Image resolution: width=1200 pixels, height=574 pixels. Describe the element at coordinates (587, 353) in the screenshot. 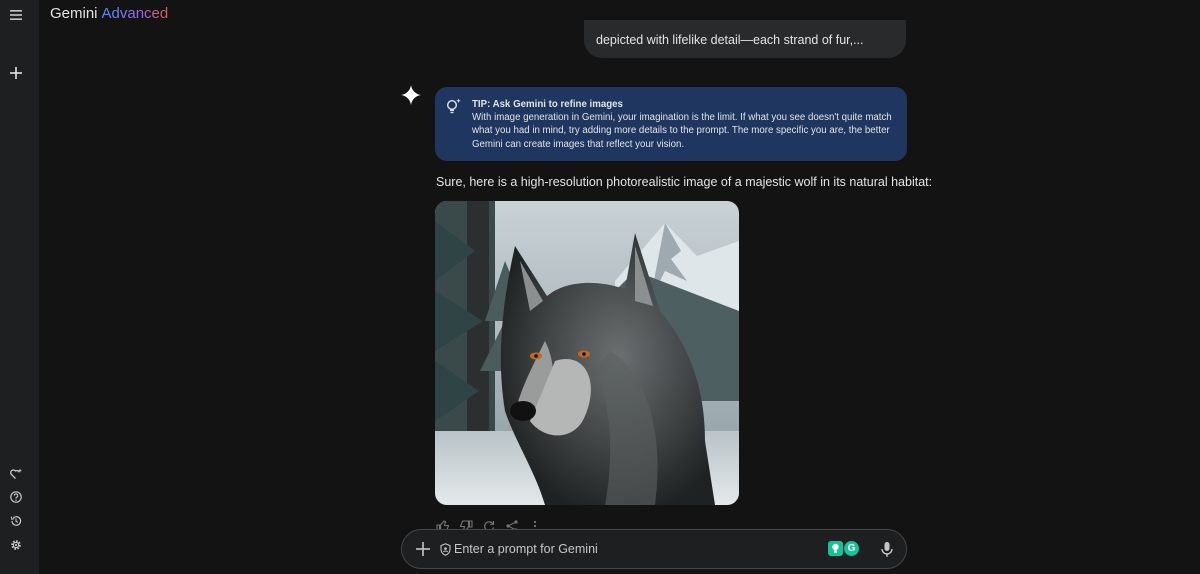

I see `generated-wolf-image` at that location.